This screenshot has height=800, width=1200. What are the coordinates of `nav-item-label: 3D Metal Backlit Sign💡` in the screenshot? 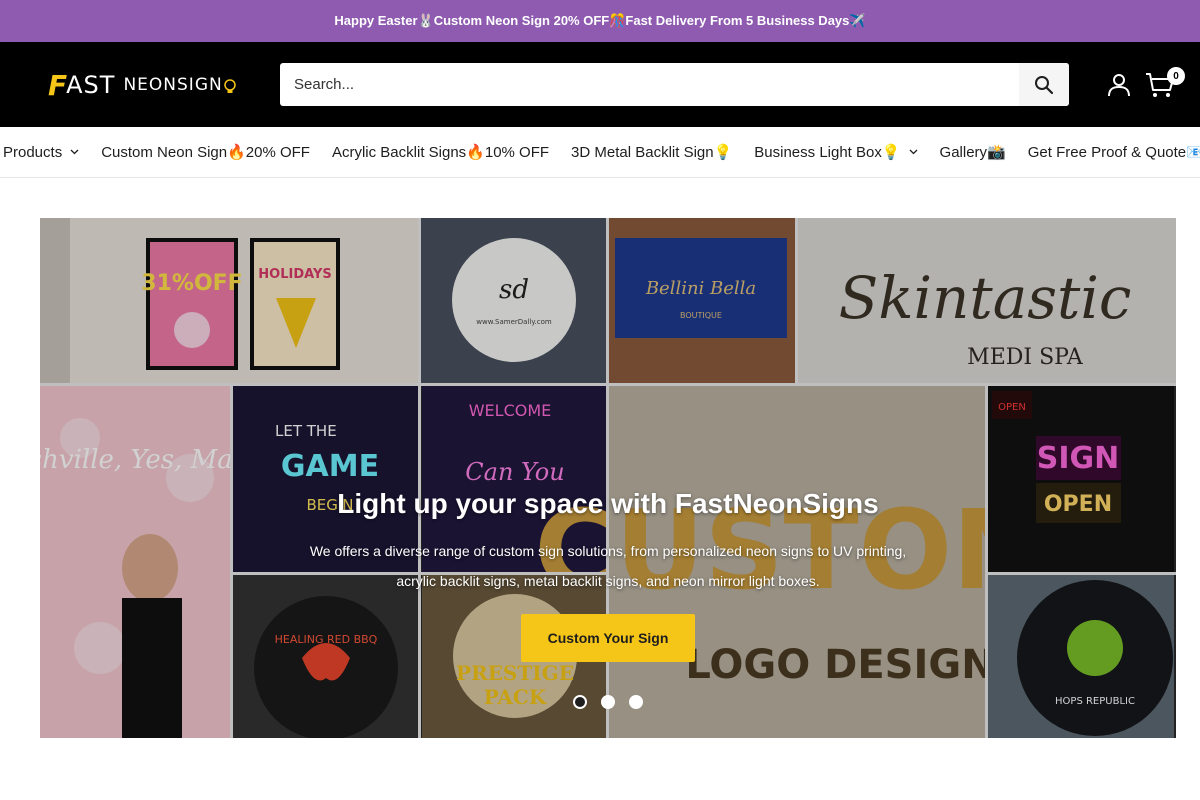 It's located at (652, 152).